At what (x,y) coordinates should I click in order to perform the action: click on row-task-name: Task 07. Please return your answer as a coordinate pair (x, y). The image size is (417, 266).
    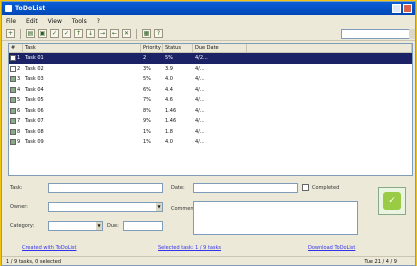
    Looking at the image, I should click on (34, 121).